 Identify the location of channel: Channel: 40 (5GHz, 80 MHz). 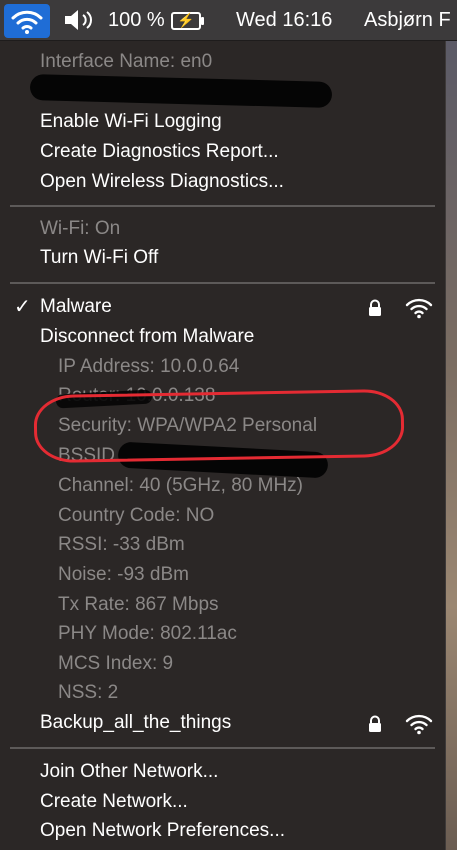
(180, 485).